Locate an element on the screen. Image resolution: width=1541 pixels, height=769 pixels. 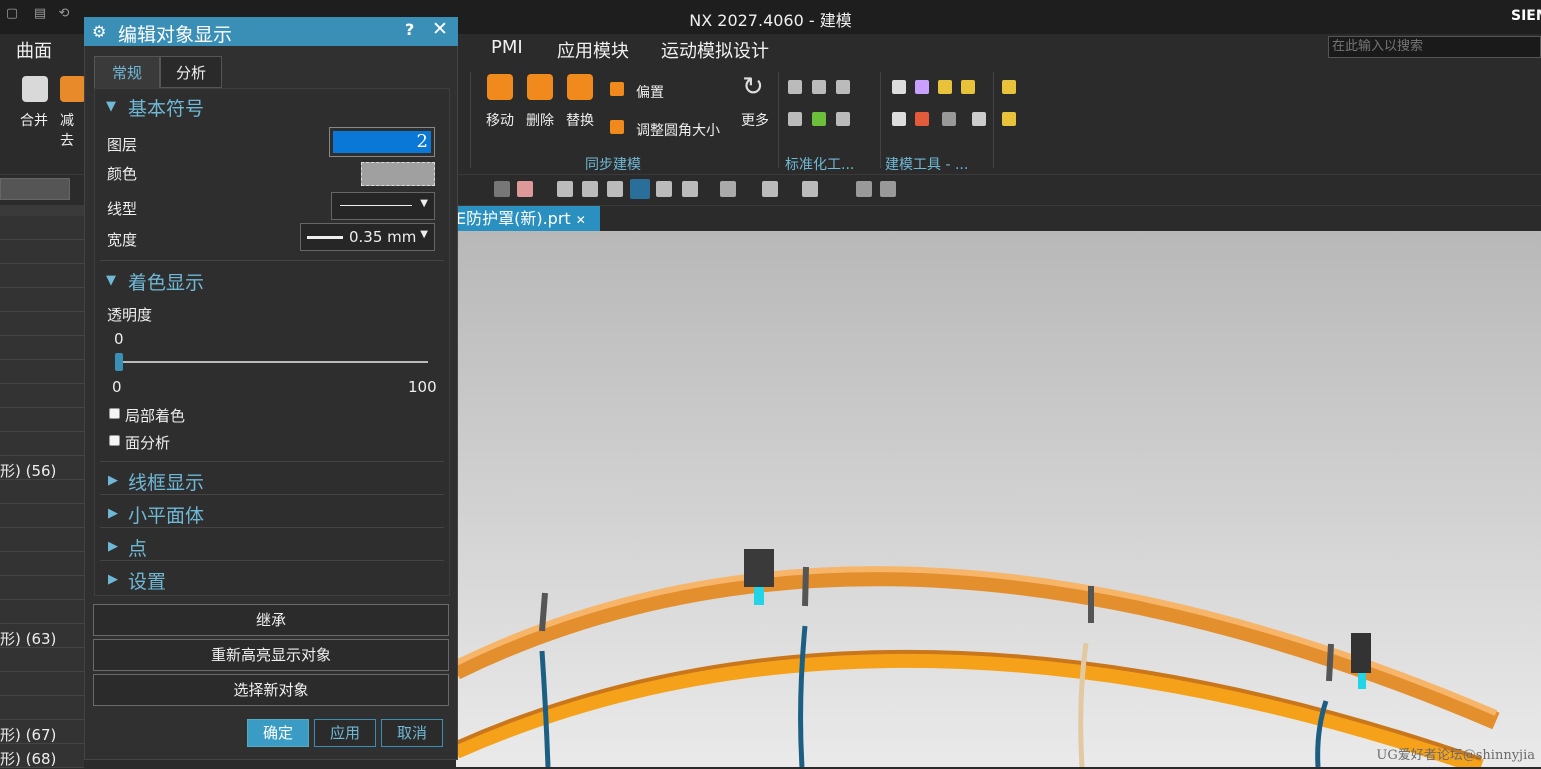
delete-button: 删除 is located at coordinates (540, 120).